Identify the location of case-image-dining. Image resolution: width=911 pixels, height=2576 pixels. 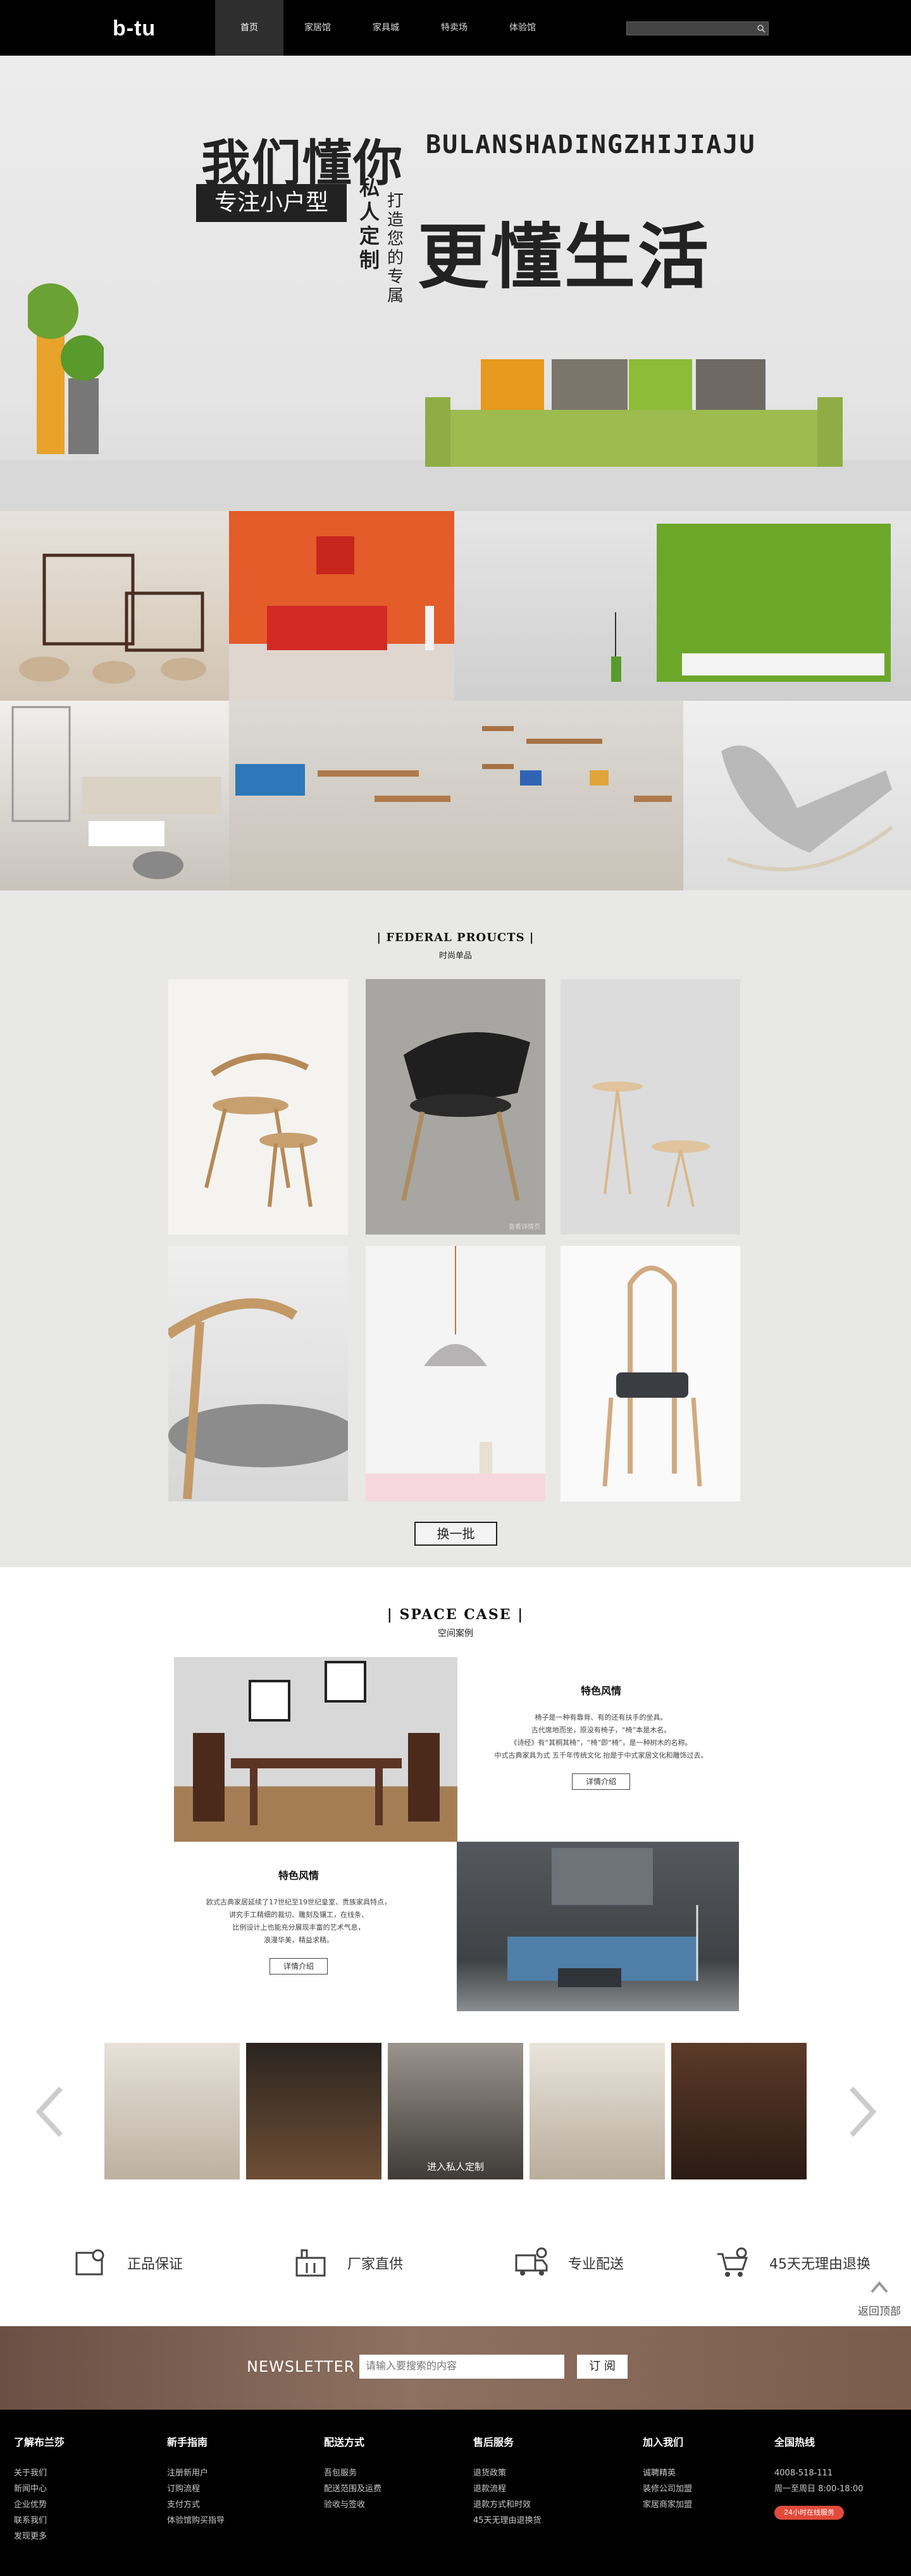
(315, 1749).